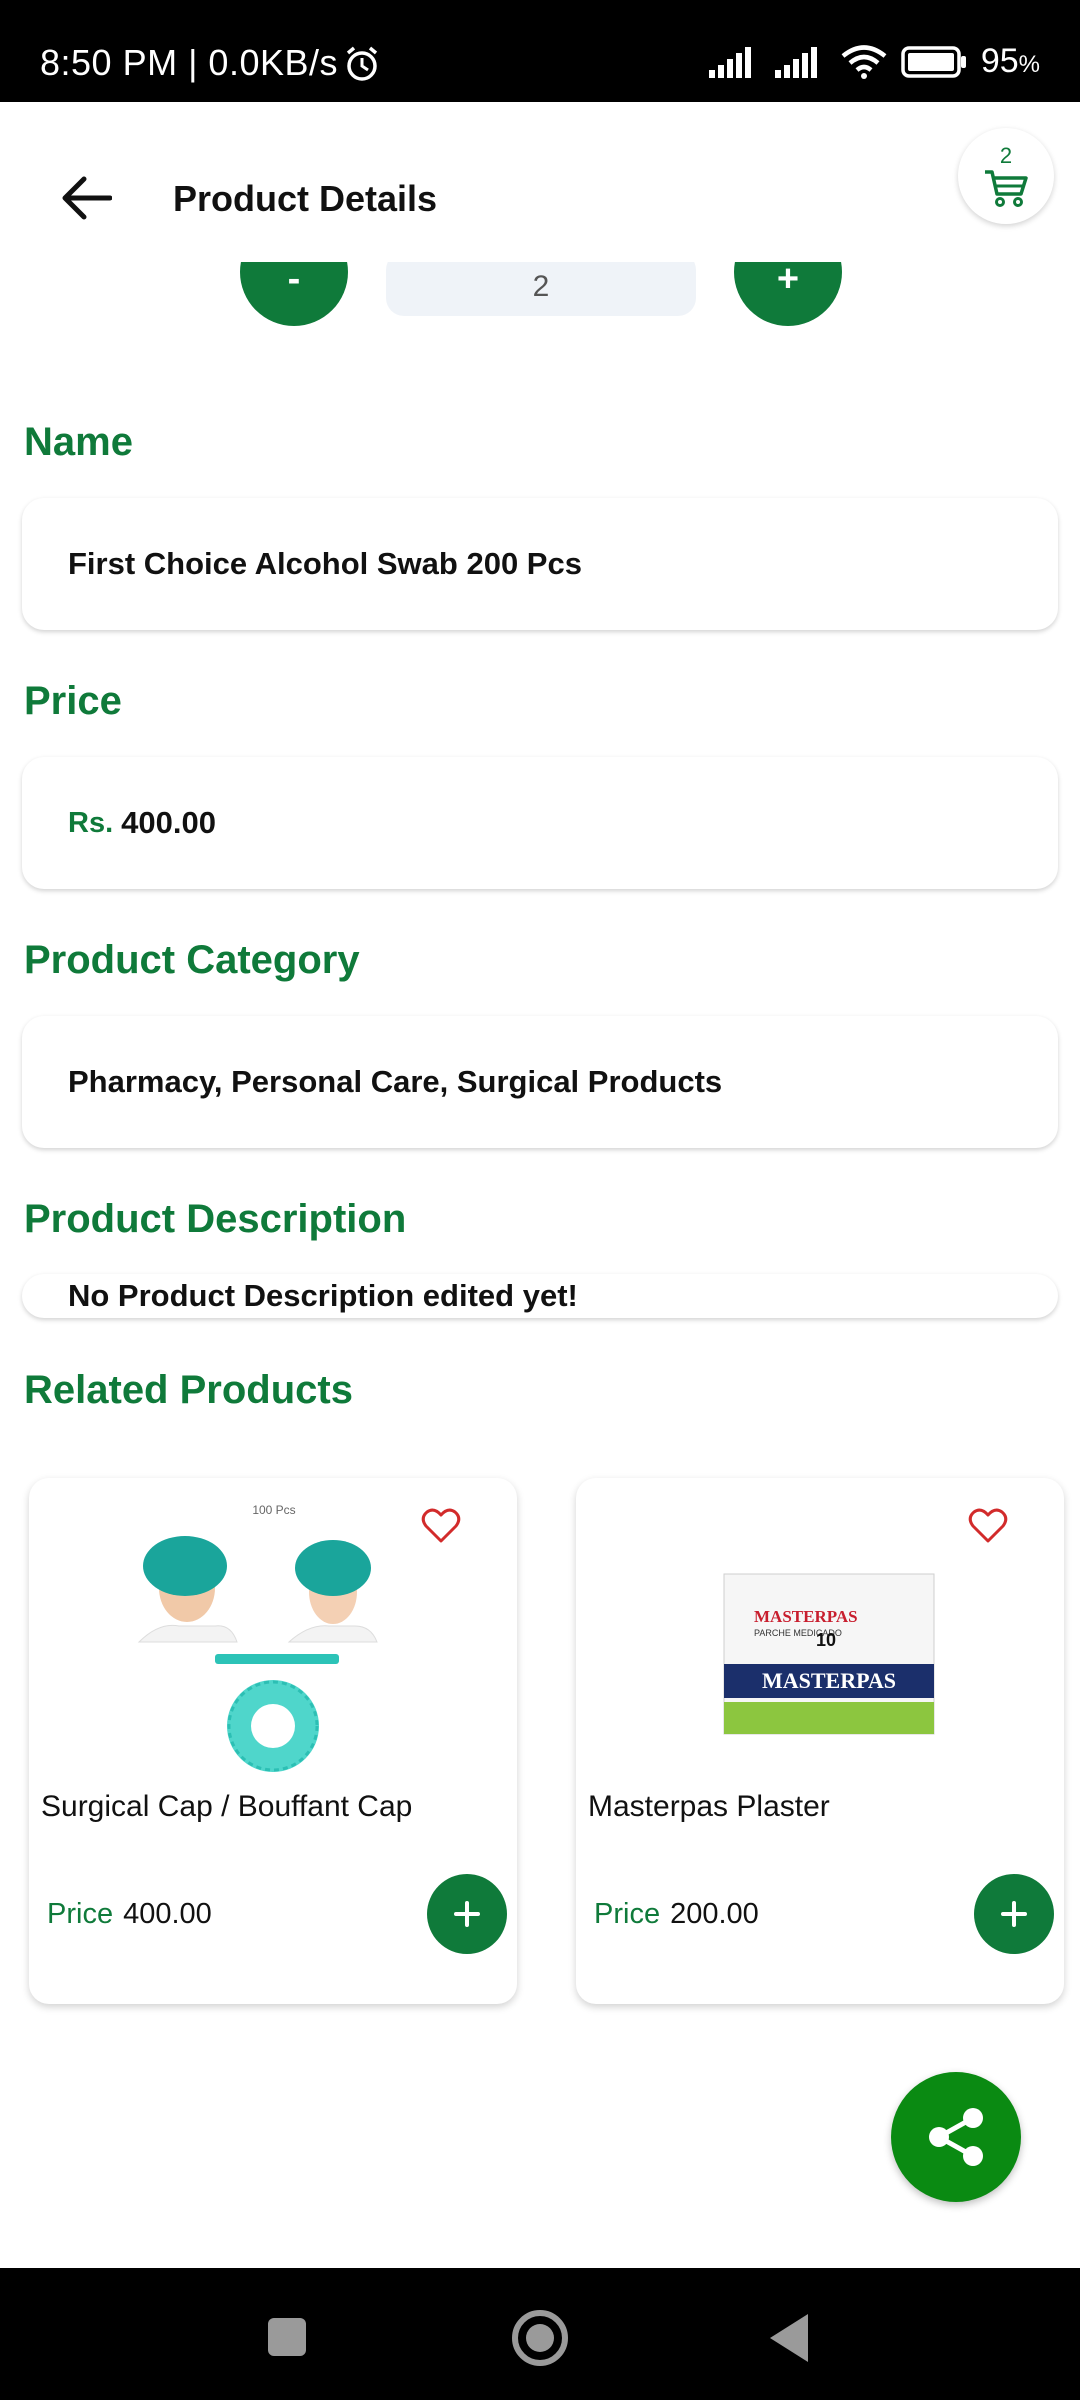  What do you see at coordinates (806, 1616) in the screenshot?
I see `image-brand-text: MASTERPAS` at bounding box center [806, 1616].